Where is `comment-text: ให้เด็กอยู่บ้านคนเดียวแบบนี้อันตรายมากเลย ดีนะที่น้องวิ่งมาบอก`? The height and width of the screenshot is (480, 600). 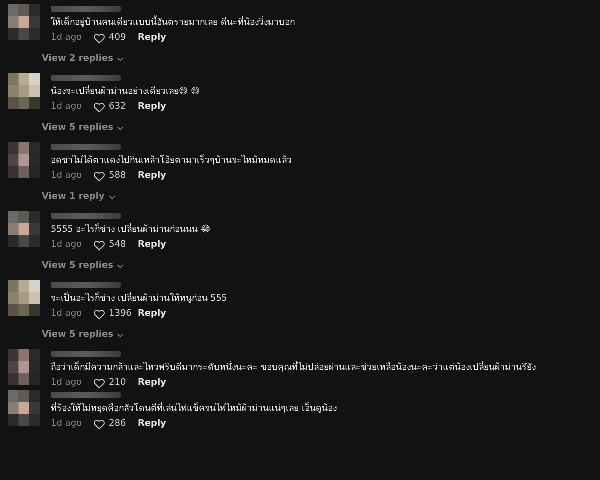
comment-text: ให้เด็กอยู่บ้านคนเดียวแบบนี้อันตรายมากเลย ดีนะที่น้องวิ่งมาบอก is located at coordinates (173, 23).